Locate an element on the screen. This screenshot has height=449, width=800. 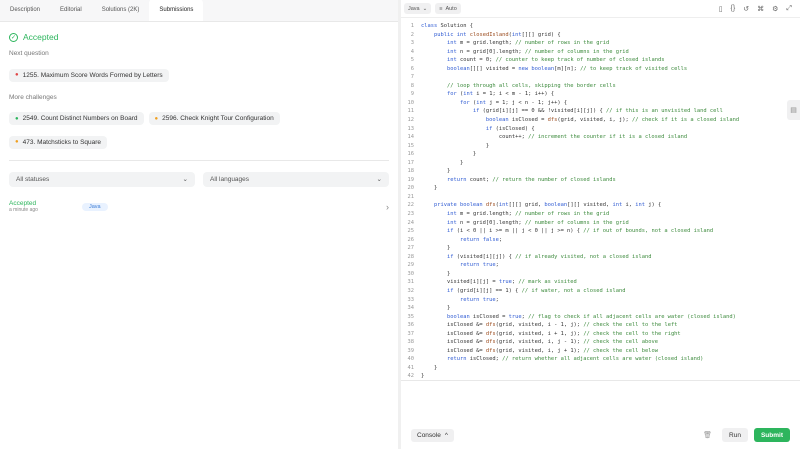
line-number: 38 is located at coordinates (411, 342).